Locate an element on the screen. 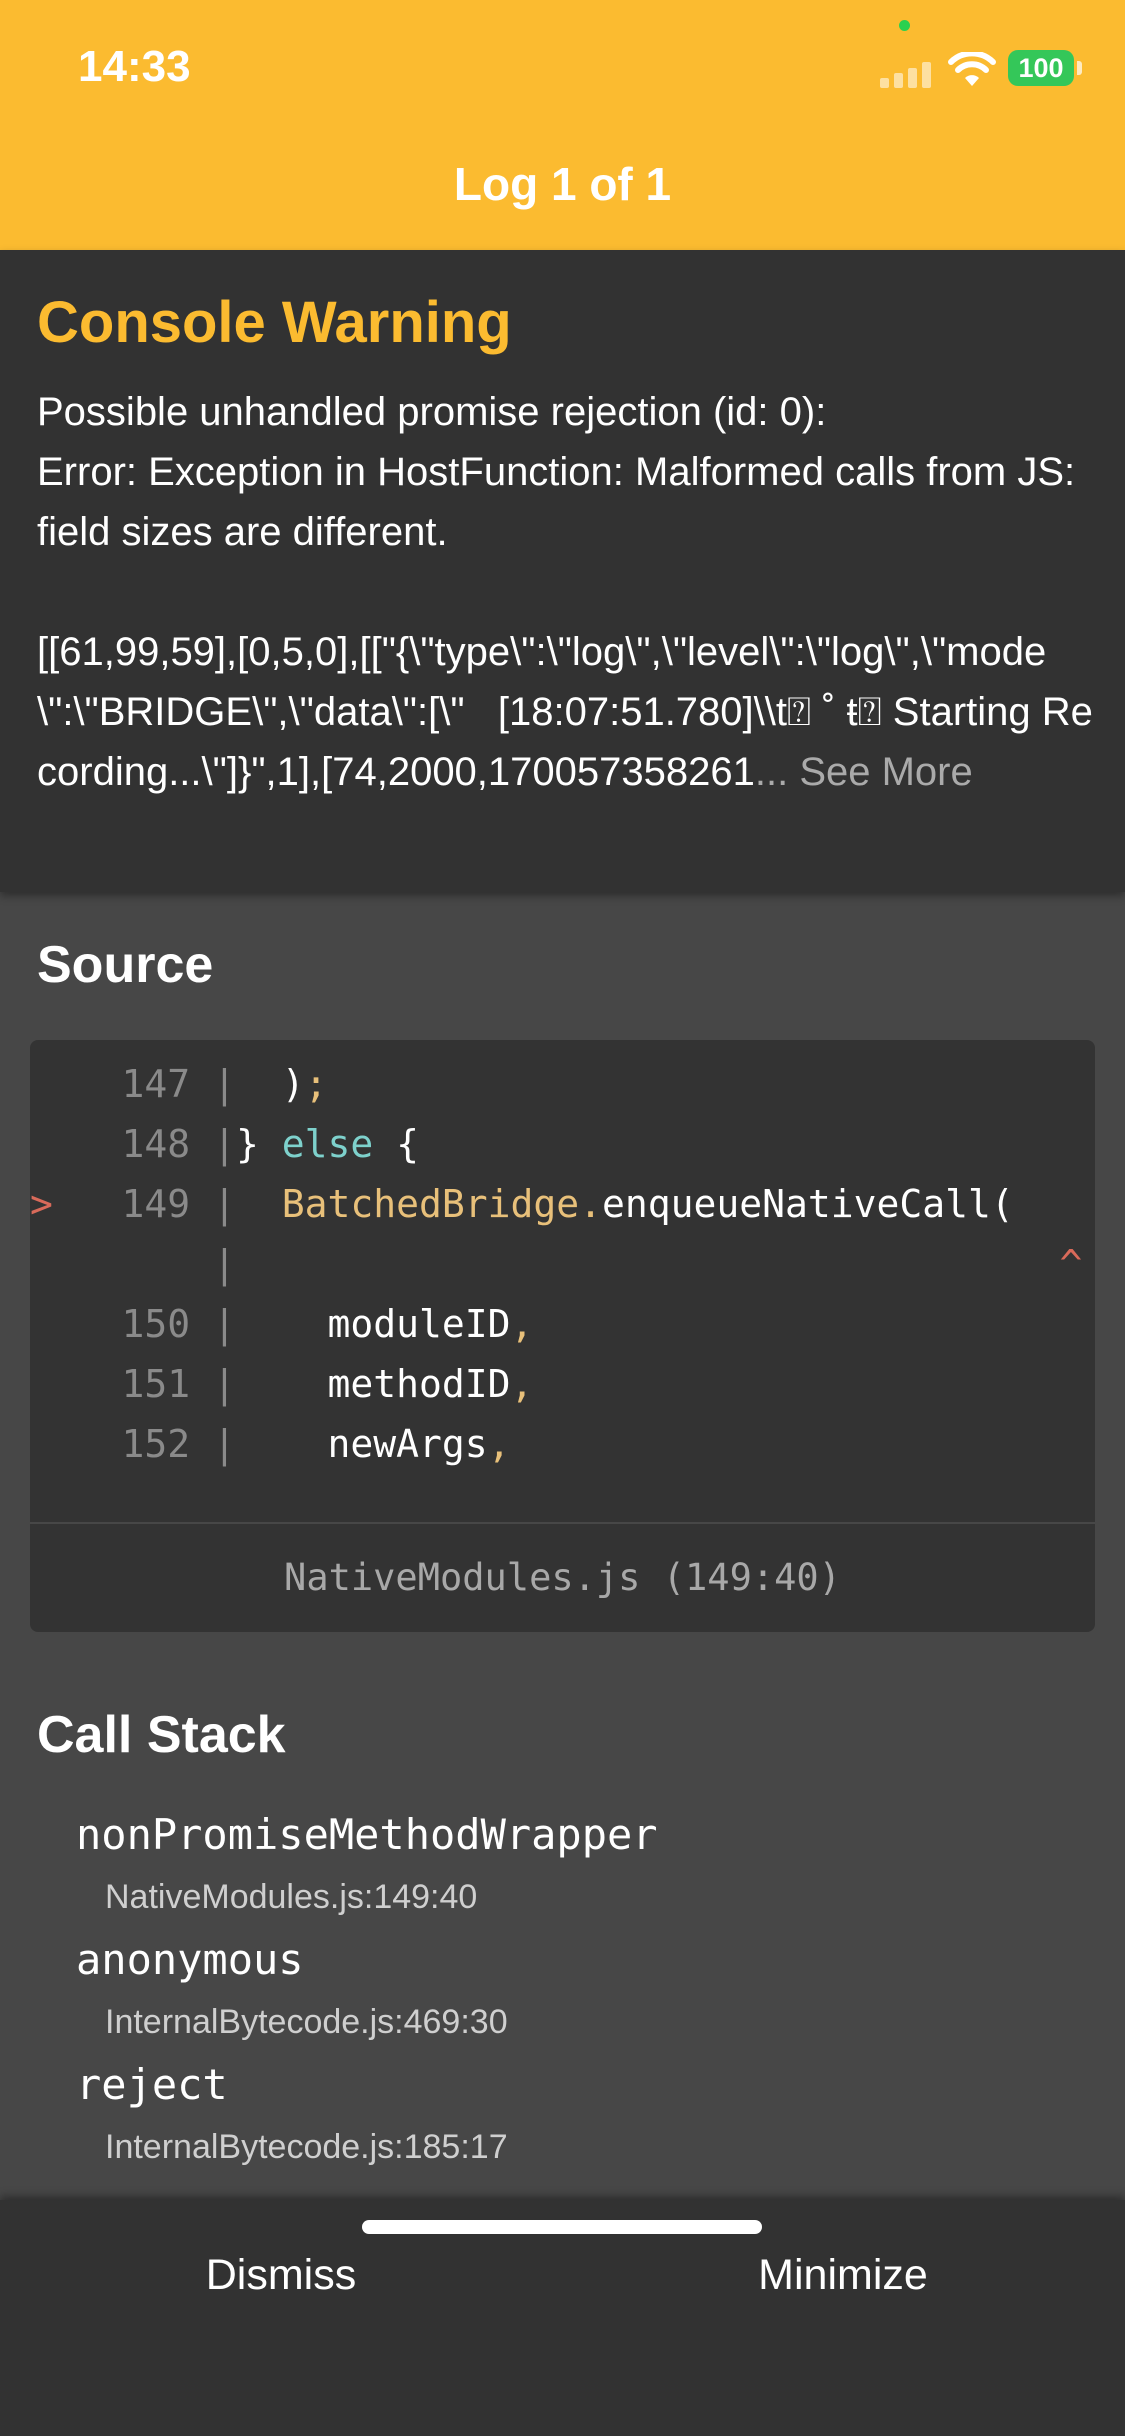 This screenshot has height=2436, width=1125. code-line: 152 | newArgs, is located at coordinates (270, 1452).